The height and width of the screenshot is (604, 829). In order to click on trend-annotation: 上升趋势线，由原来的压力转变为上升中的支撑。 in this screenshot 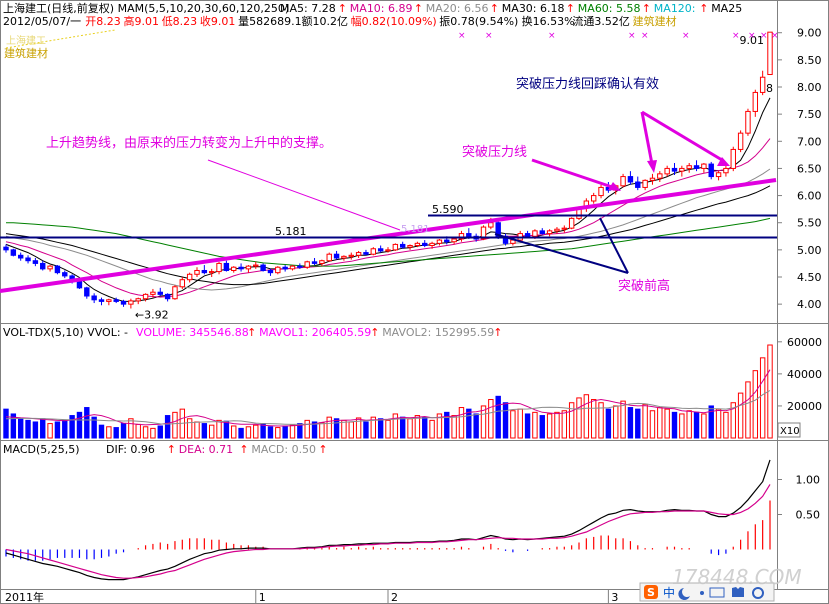, I will do `click(189, 143)`.